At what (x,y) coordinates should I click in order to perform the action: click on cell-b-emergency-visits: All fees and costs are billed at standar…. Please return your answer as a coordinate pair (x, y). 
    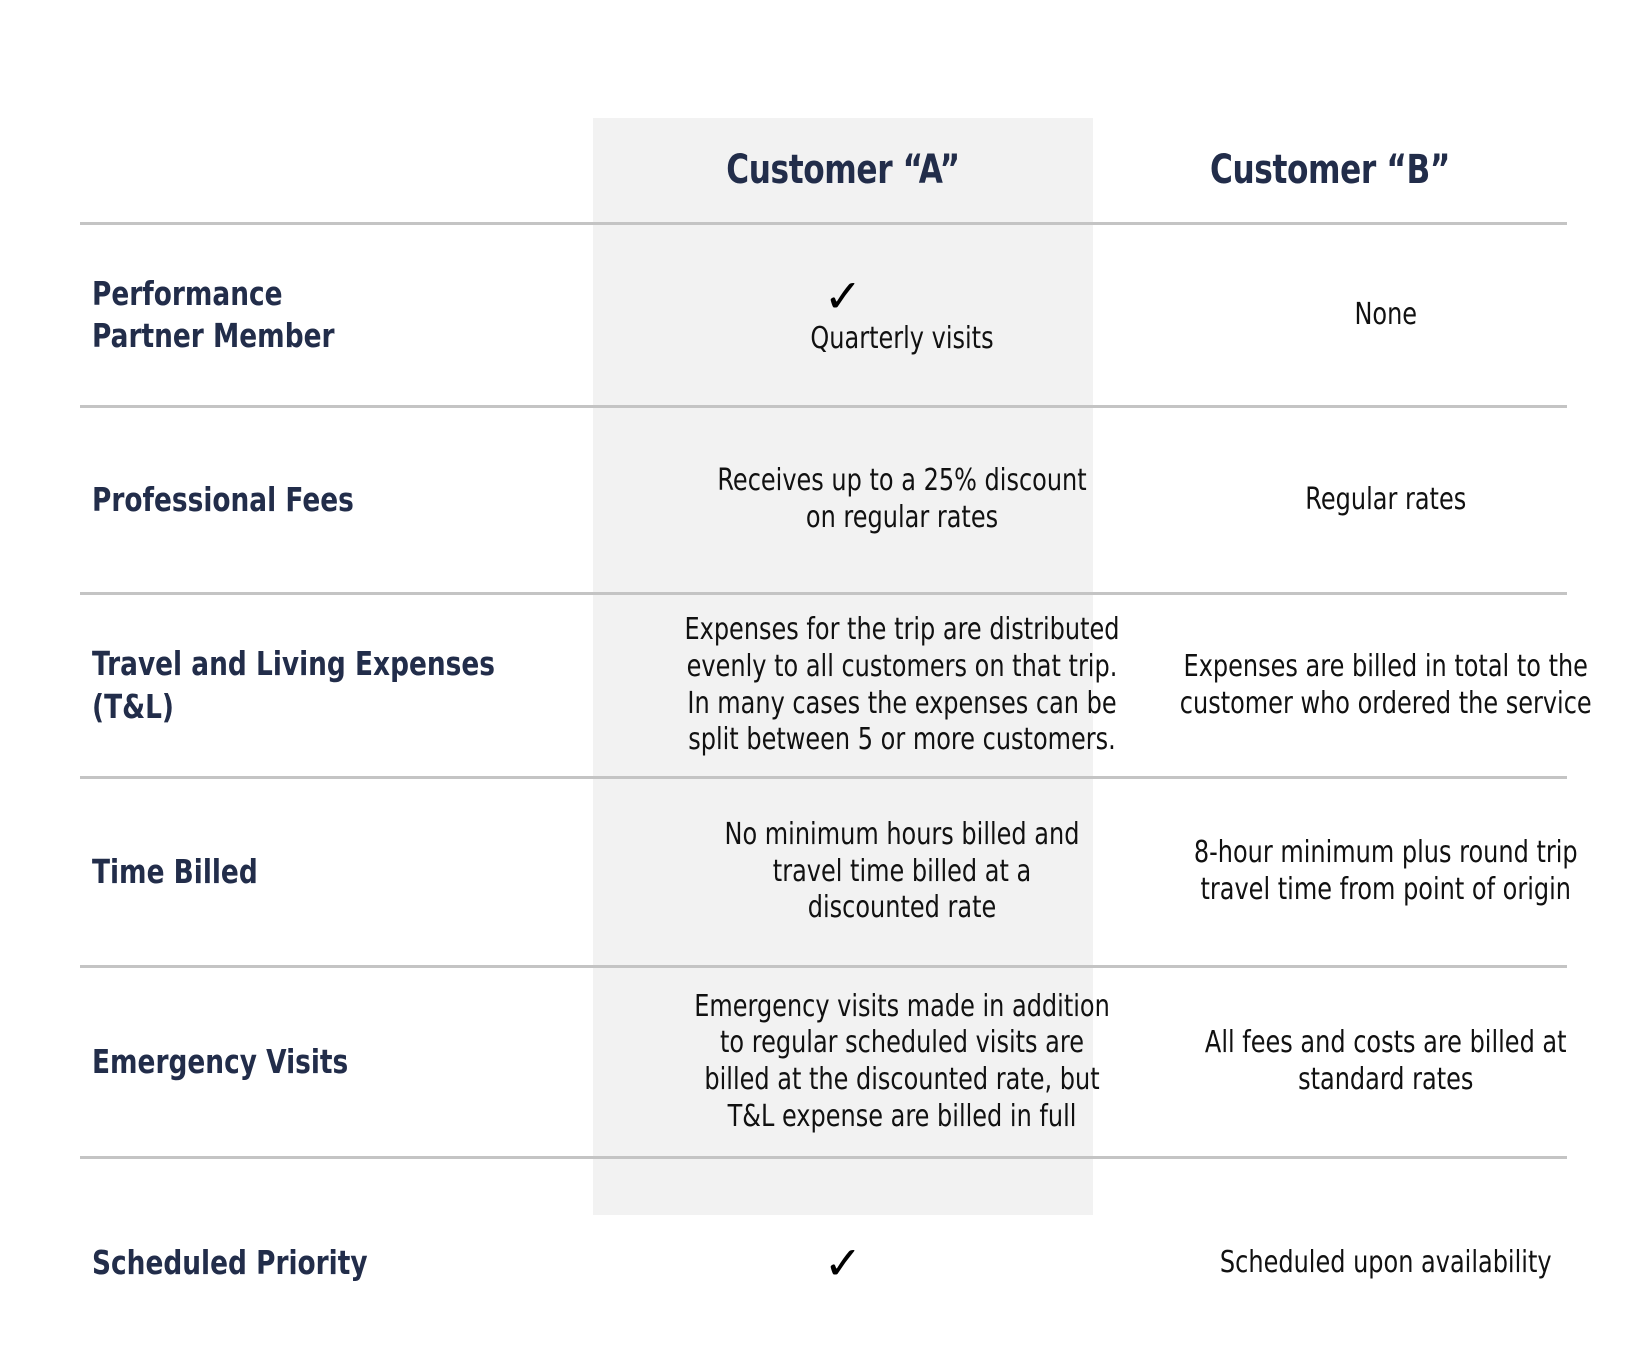
    Looking at the image, I should click on (1330, 1062).